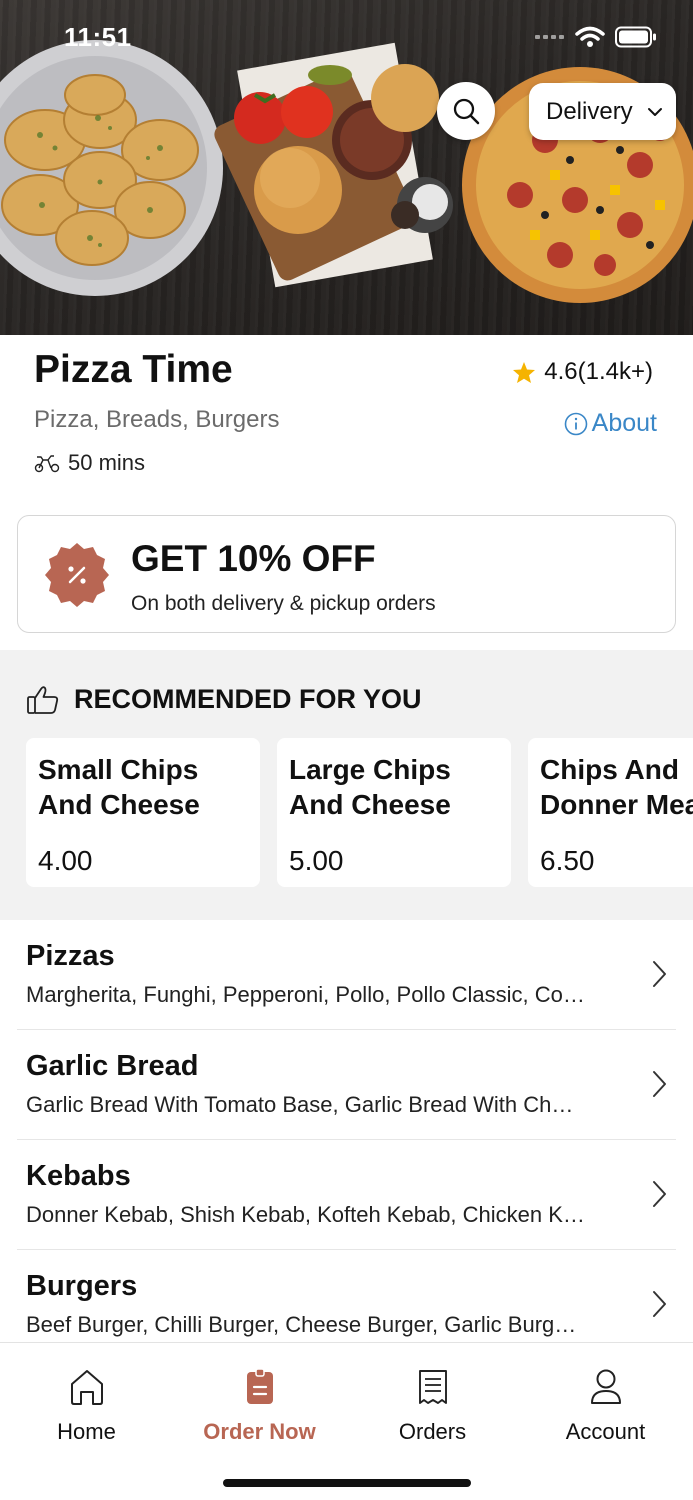 The image size is (693, 1500). Describe the element at coordinates (283, 603) in the screenshot. I see `promo-subtitle: On both delivery & pickup orders` at that location.